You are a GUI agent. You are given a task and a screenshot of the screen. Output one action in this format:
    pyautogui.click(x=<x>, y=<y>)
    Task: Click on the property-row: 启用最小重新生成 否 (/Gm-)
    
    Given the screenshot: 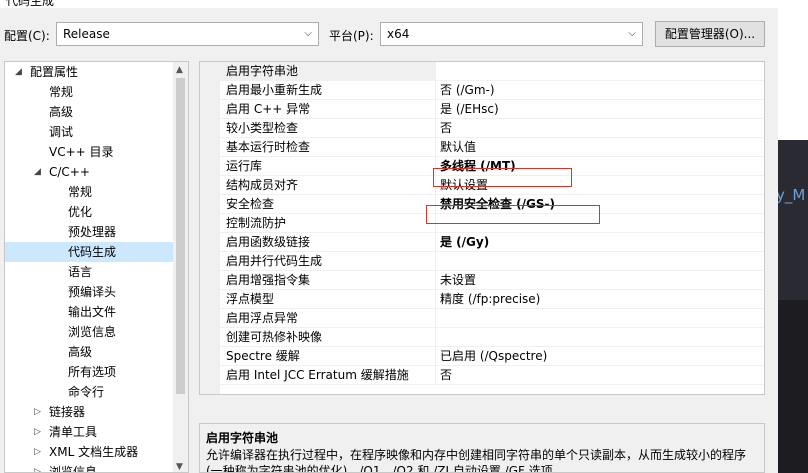 What is the action you would take?
    pyautogui.click(x=492, y=90)
    